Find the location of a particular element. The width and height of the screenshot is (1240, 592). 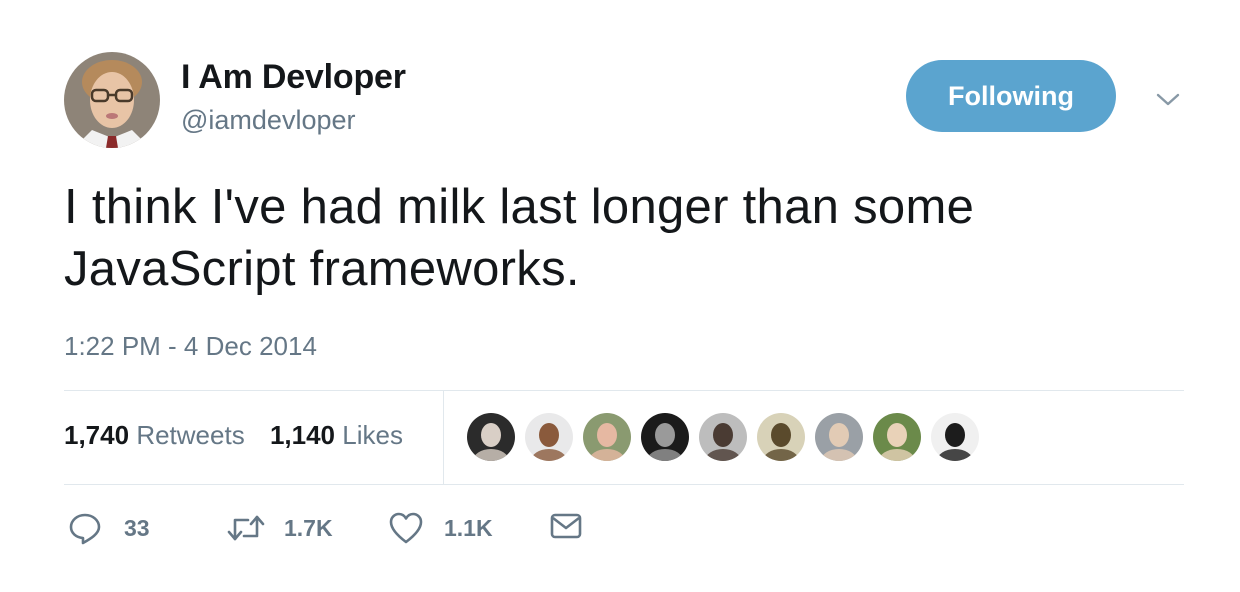

author-display-name: I Am Devloper is located at coordinates (293, 77).